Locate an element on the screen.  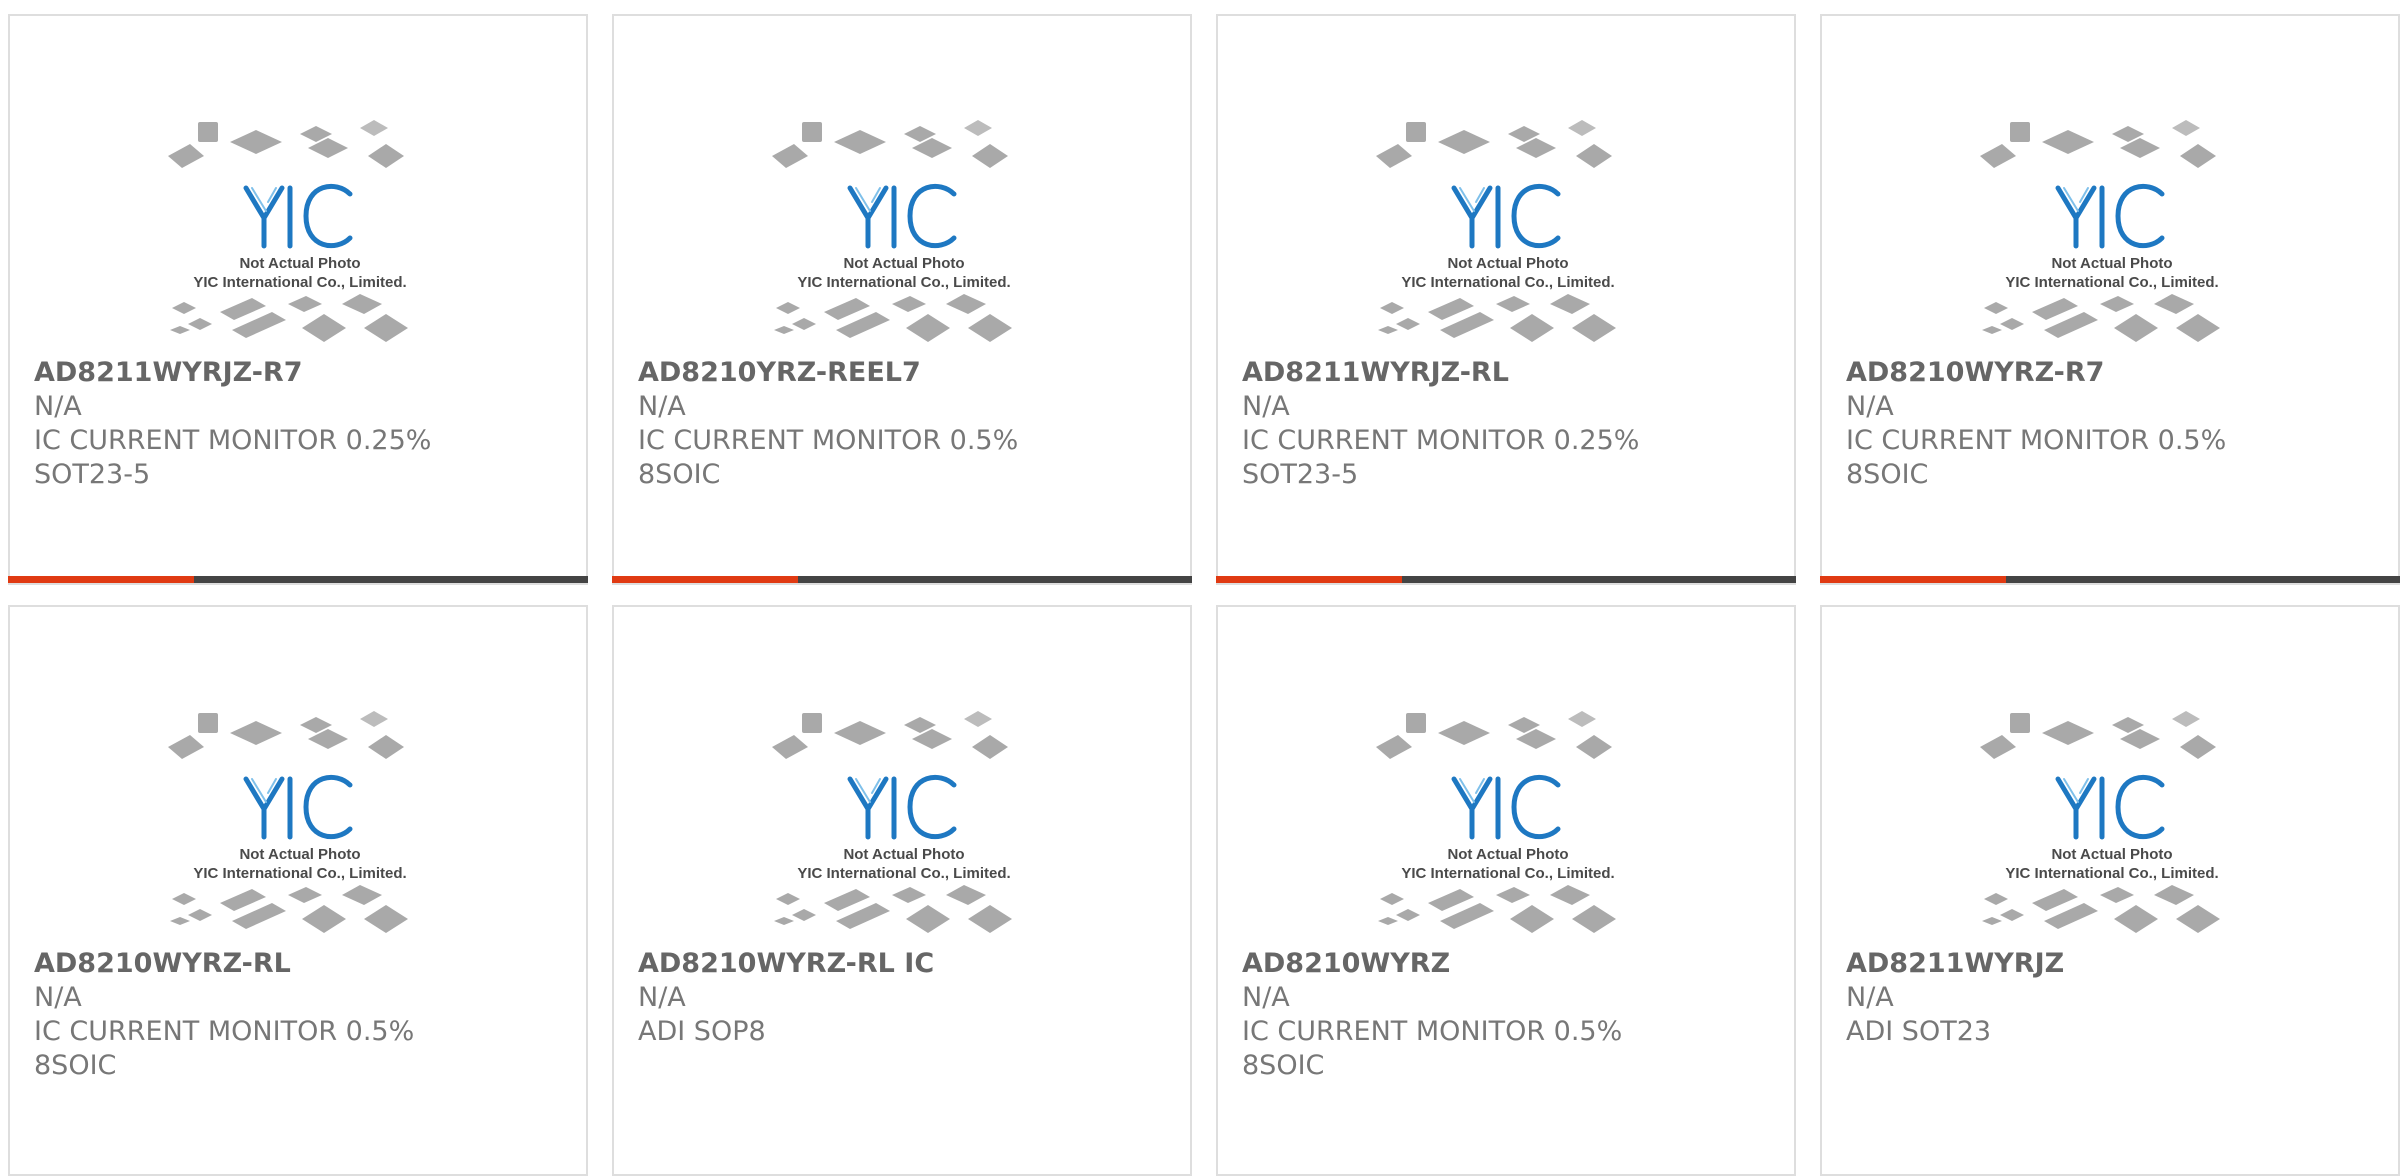
product-part-number: AD8211WYRJZ is located at coordinates (2114, 964).